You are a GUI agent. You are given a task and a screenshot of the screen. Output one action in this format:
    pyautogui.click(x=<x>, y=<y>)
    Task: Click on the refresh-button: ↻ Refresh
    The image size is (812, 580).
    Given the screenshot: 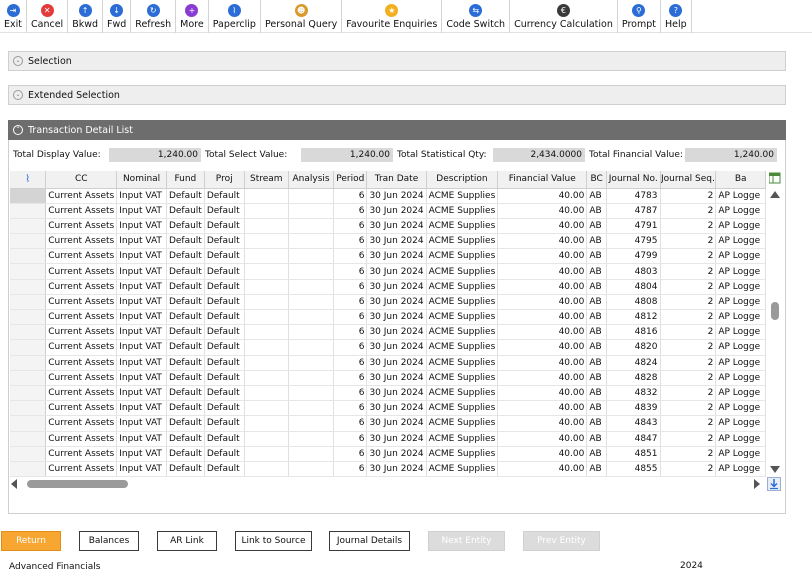 What is the action you would take?
    pyautogui.click(x=154, y=16)
    